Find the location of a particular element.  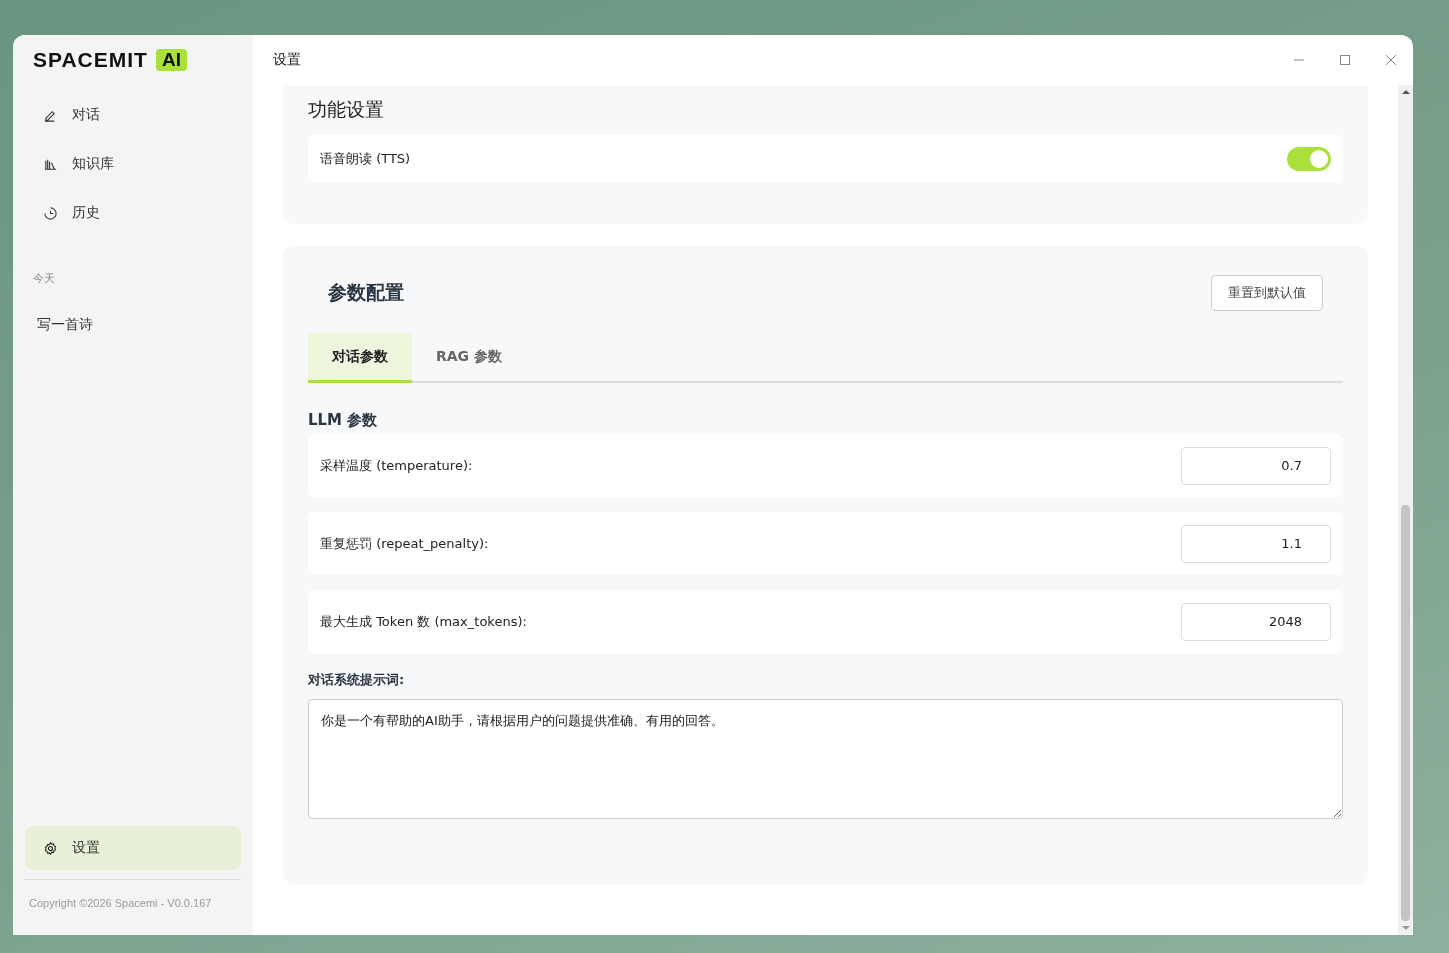

subsection-title: LLM 参数 is located at coordinates (343, 420).